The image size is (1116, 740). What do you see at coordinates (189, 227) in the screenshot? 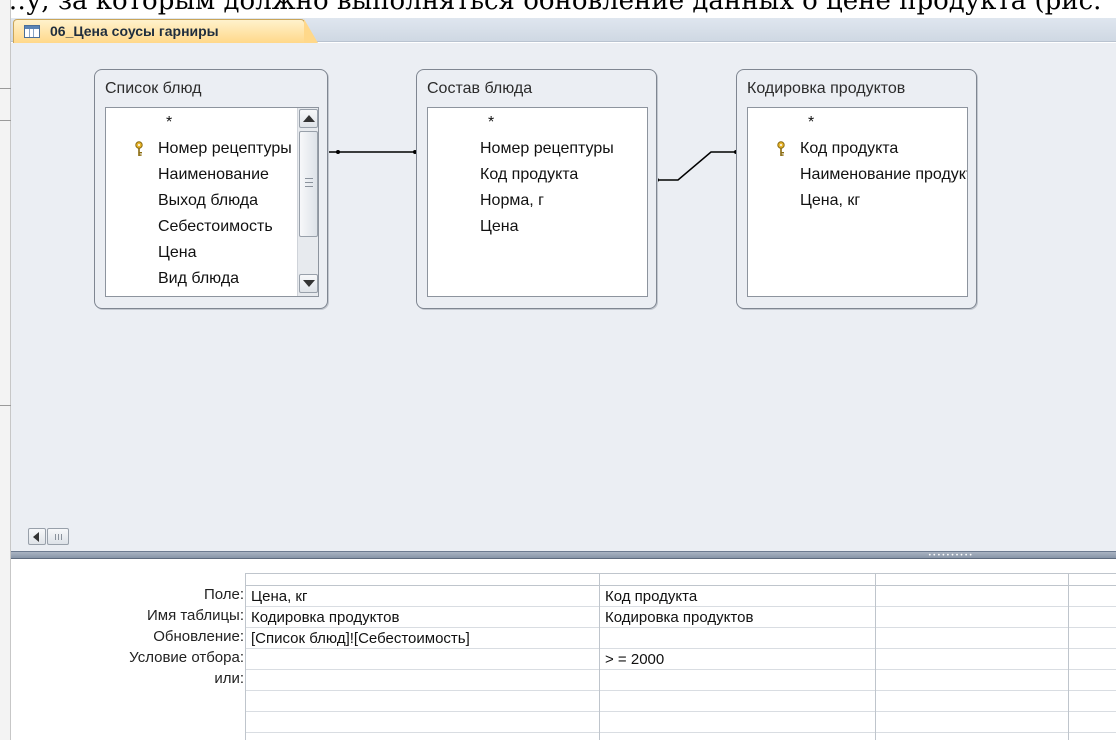
I see `field-item: Себестоимость` at bounding box center [189, 227].